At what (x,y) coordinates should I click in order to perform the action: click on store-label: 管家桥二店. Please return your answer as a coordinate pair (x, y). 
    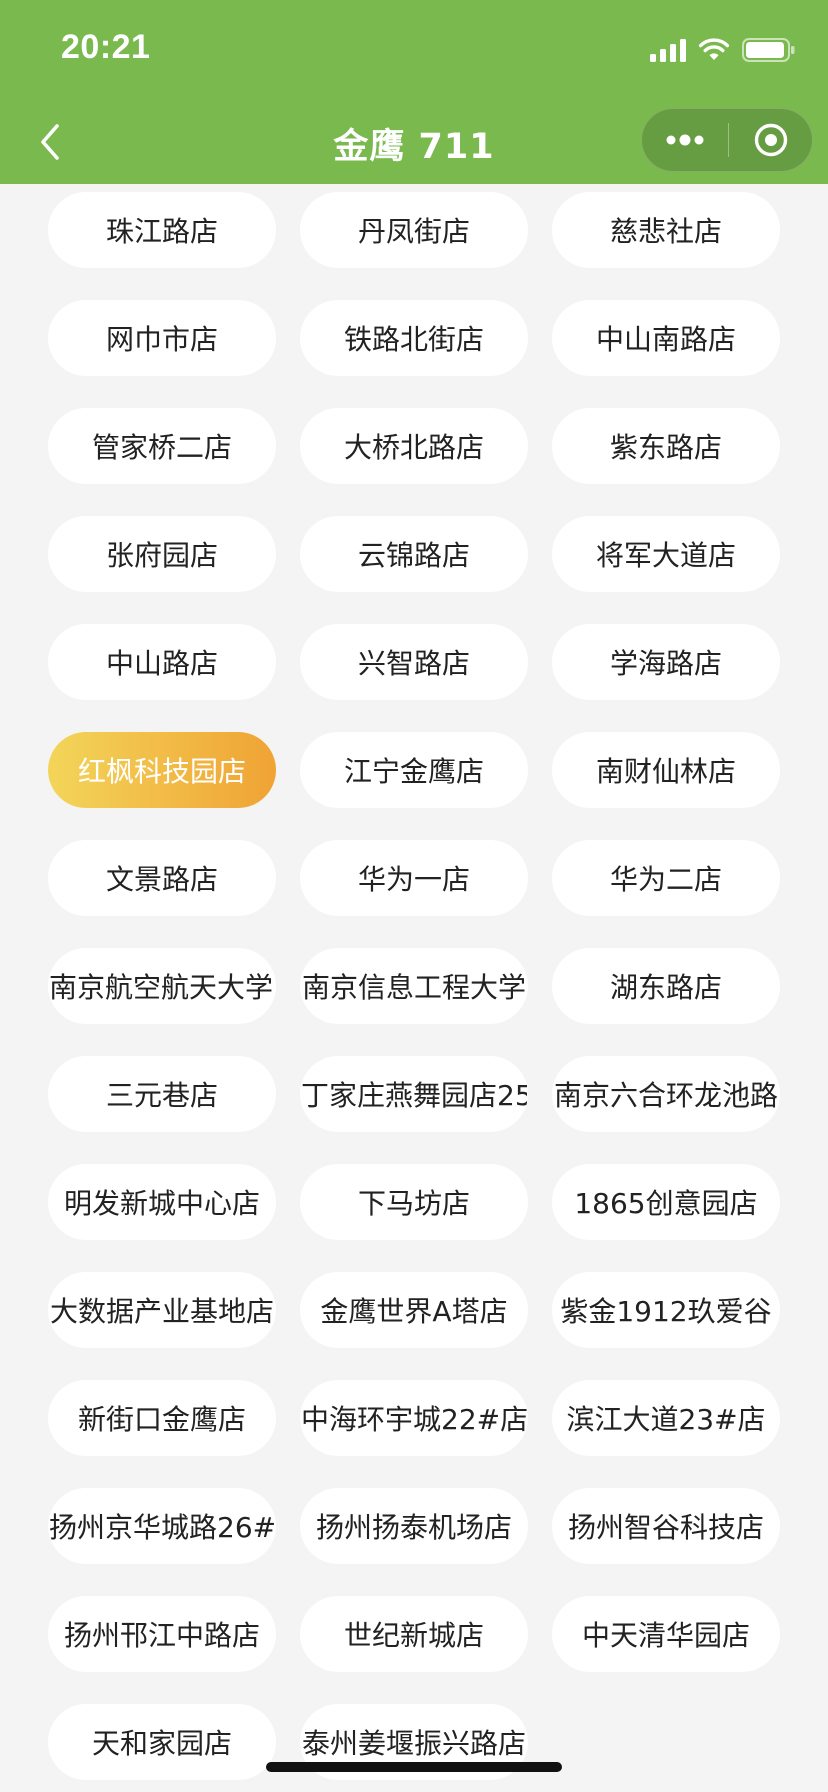
    Looking at the image, I should click on (161, 447).